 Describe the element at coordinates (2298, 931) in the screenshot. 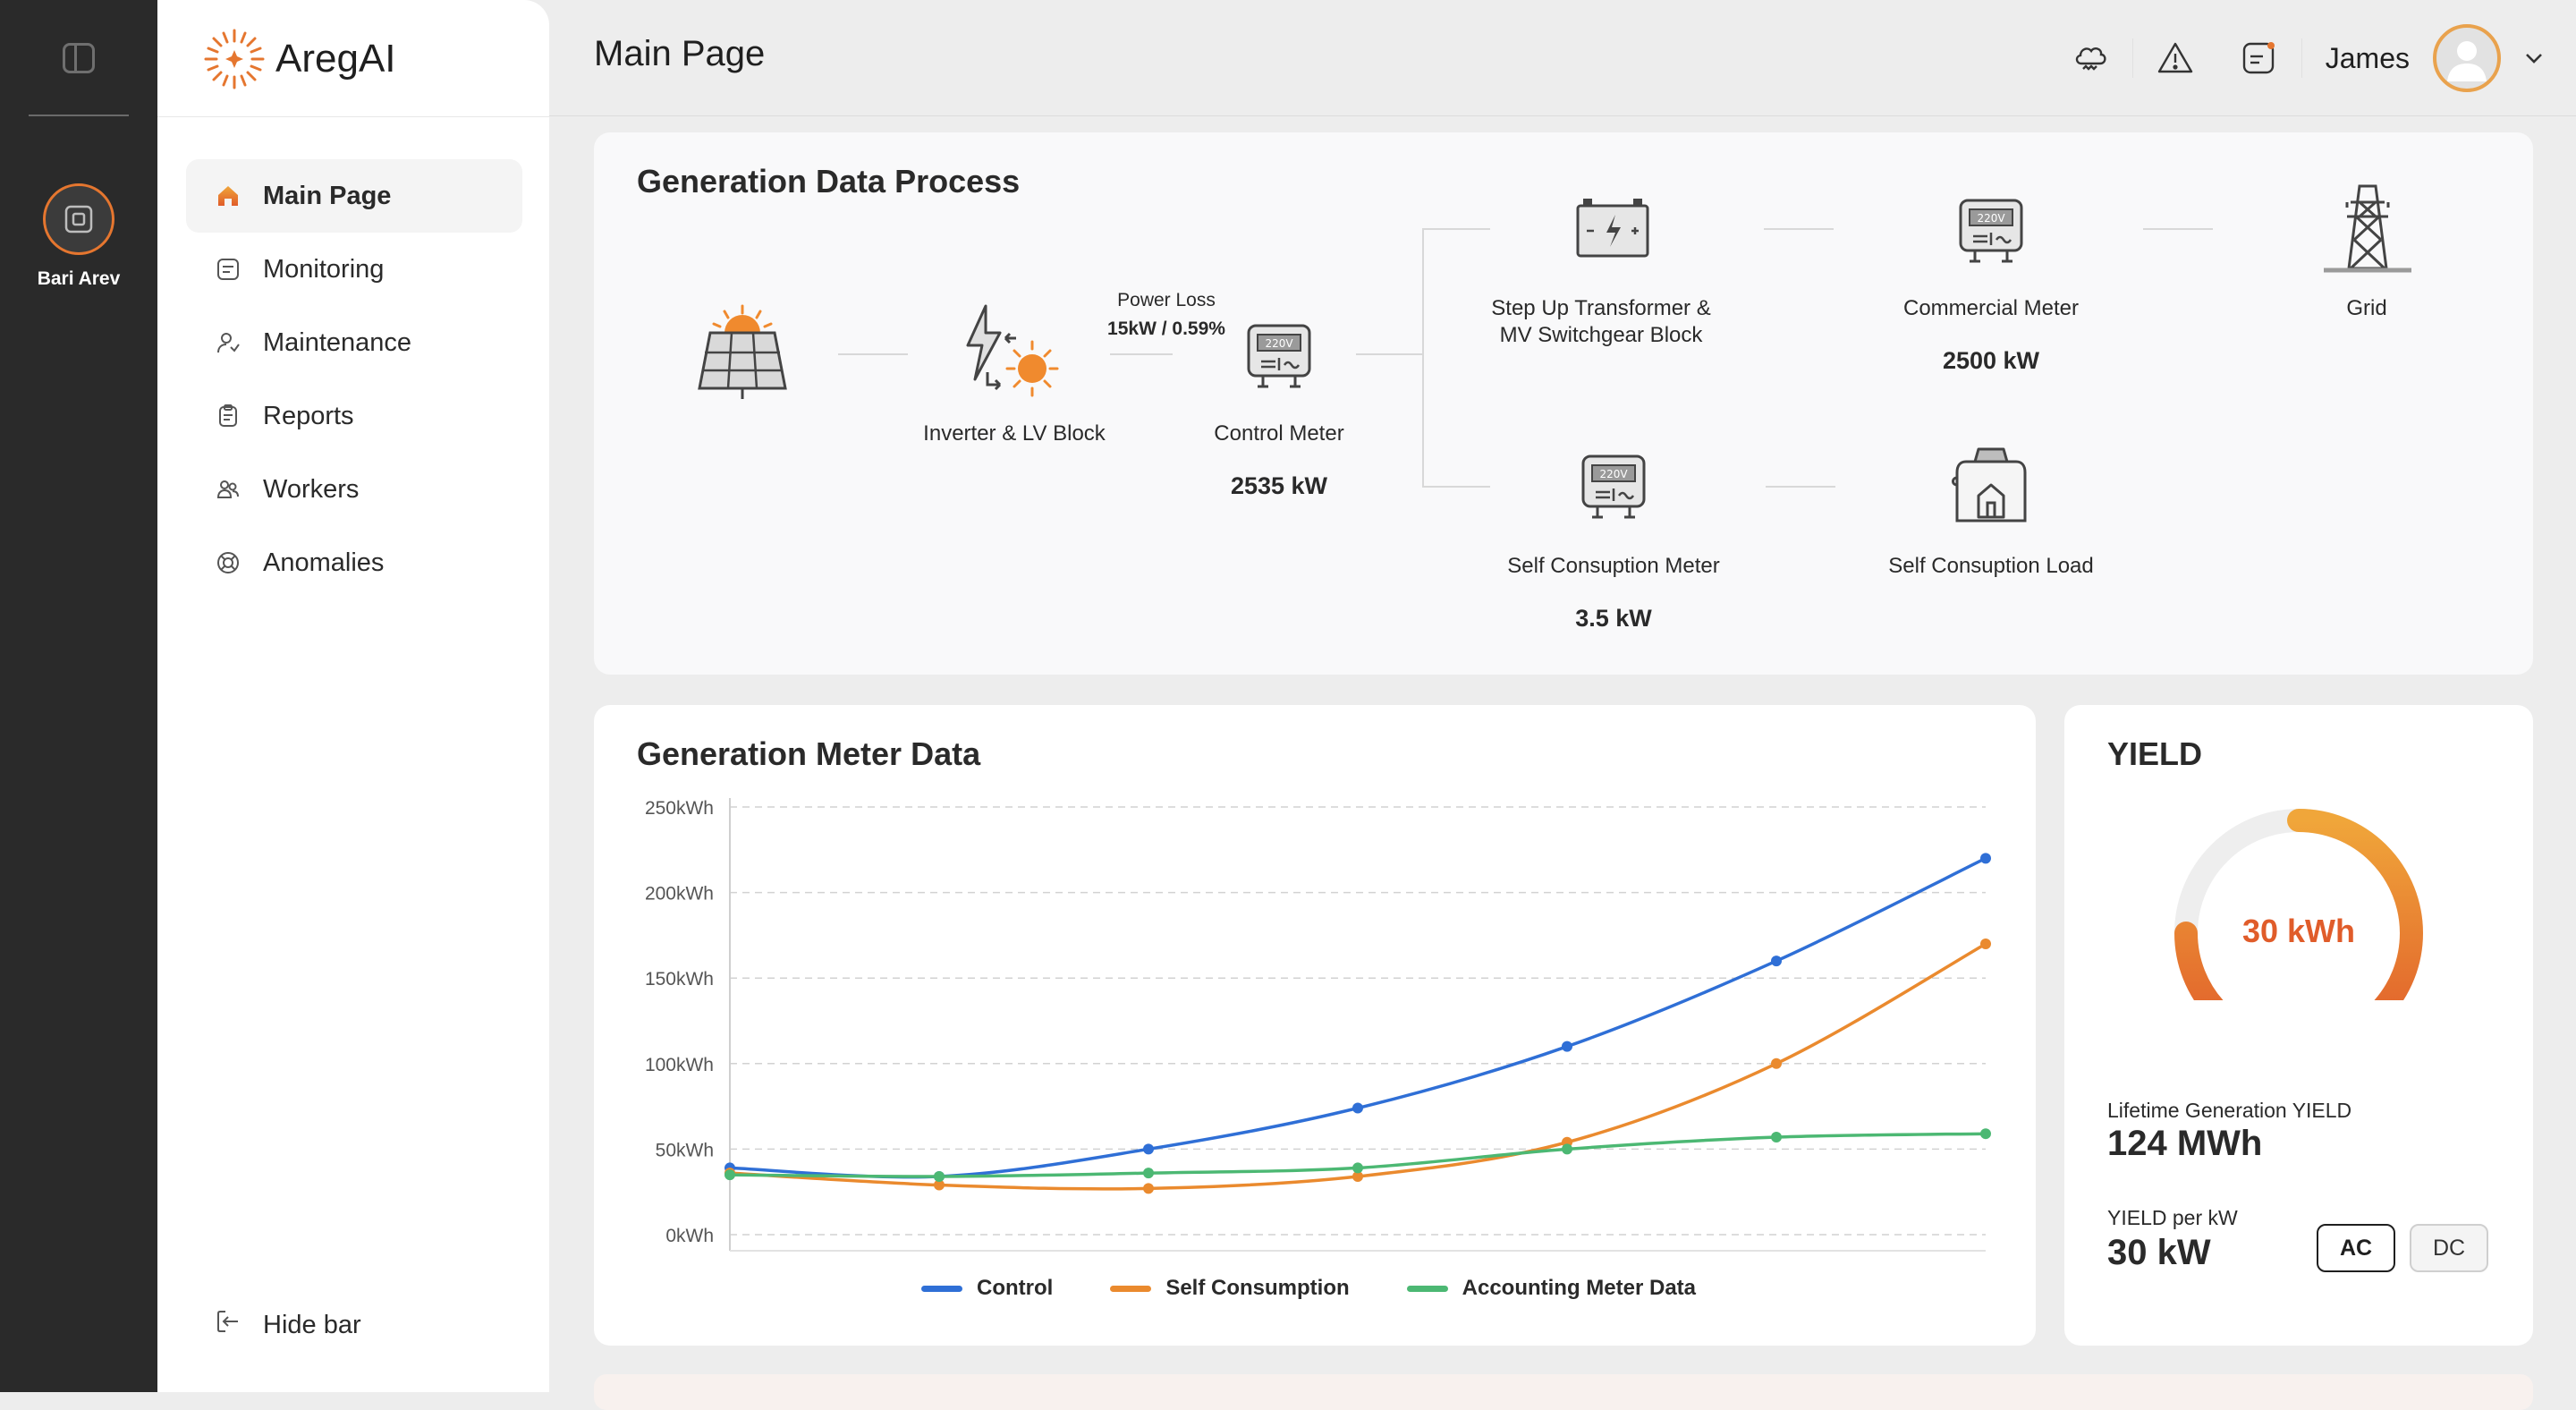

I see `yield-center-value: 30 kWh` at that location.